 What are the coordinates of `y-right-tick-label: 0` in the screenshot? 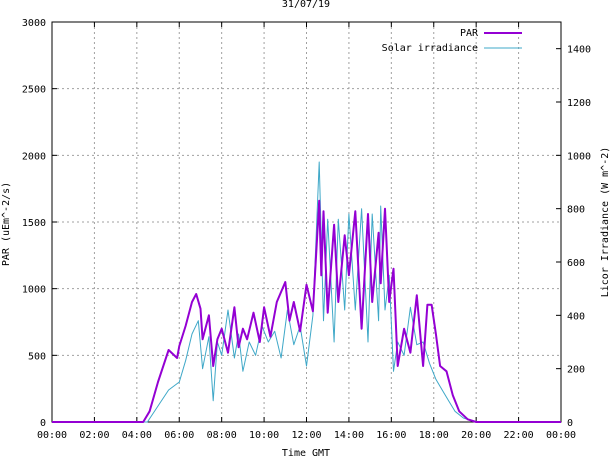 It's located at (570, 423).